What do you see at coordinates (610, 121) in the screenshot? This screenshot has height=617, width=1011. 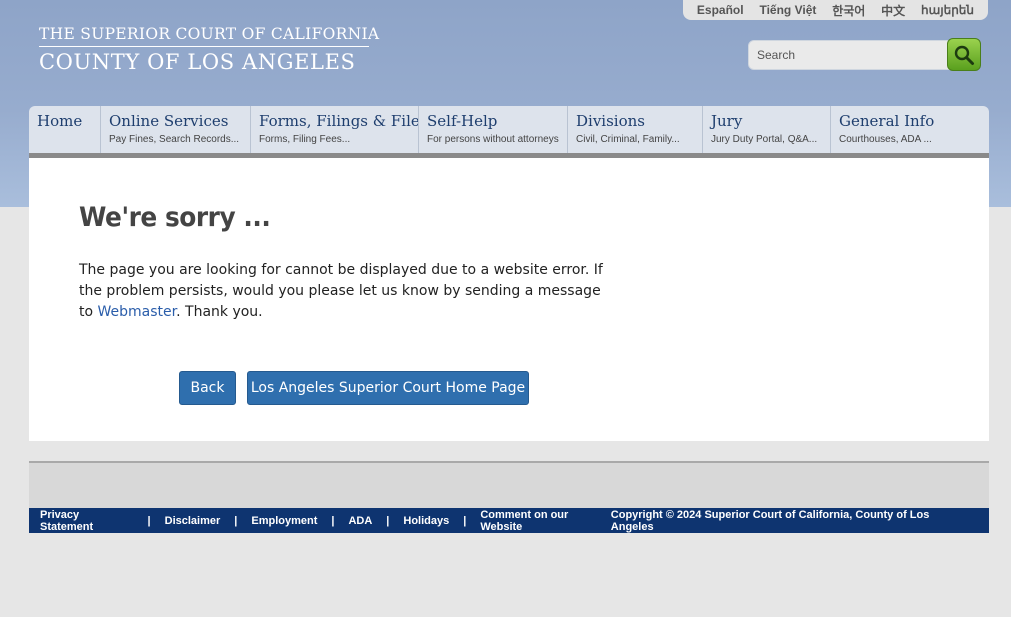 I see `nav-title: Divisions` at bounding box center [610, 121].